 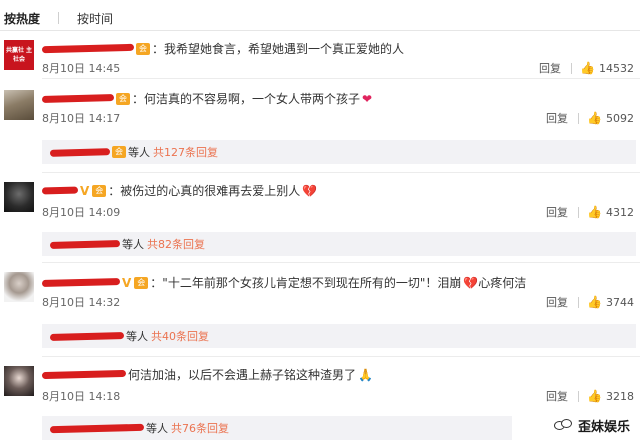 I want to click on watermark-text: 歪妹娱乐, so click(x=603, y=427).